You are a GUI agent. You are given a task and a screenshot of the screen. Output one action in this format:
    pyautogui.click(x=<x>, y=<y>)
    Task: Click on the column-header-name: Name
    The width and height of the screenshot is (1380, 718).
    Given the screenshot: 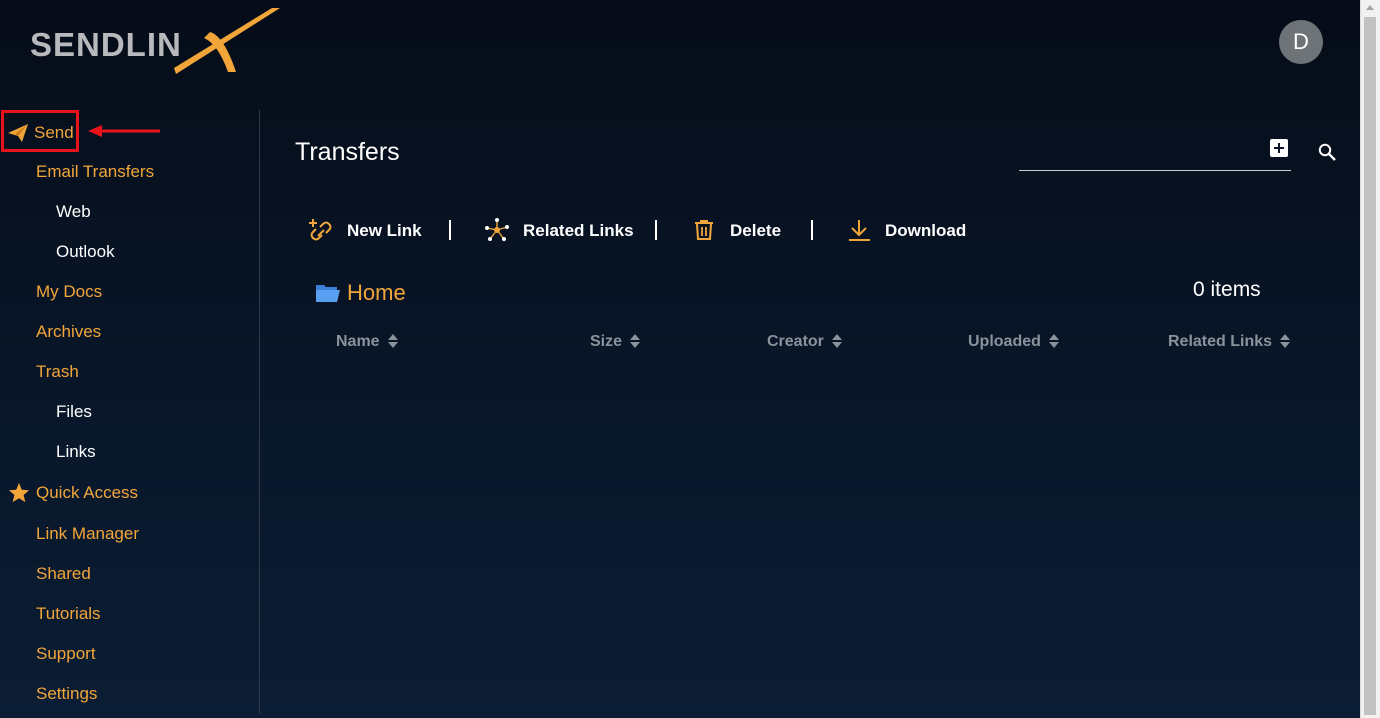 What is the action you would take?
    pyautogui.click(x=367, y=342)
    